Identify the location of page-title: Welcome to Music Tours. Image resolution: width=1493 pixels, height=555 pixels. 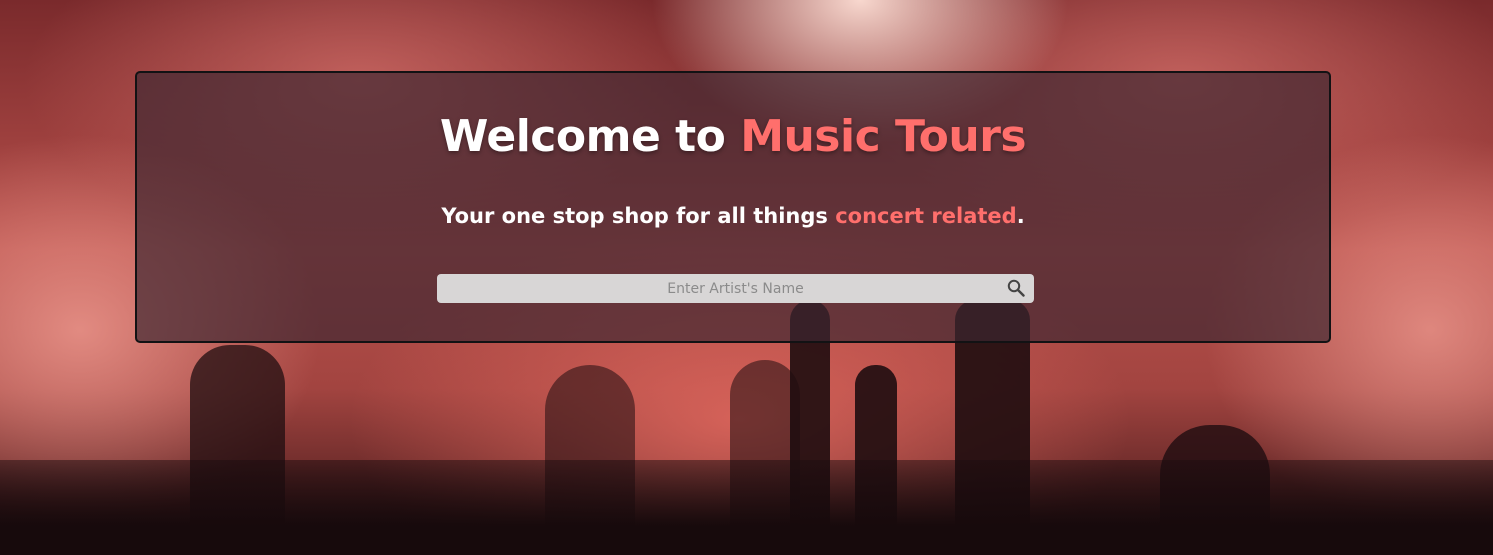
(733, 136).